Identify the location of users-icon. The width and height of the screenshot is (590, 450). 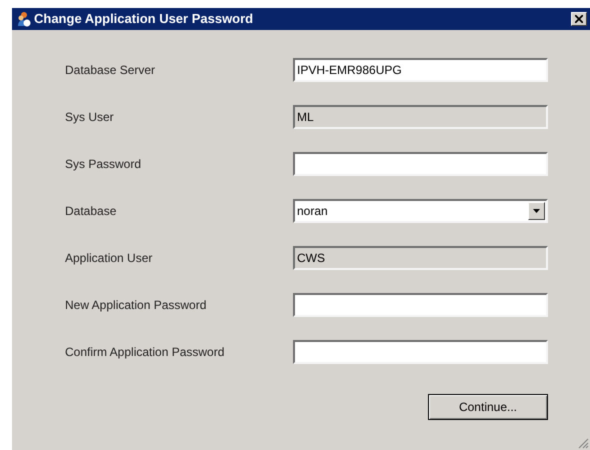
(23, 19).